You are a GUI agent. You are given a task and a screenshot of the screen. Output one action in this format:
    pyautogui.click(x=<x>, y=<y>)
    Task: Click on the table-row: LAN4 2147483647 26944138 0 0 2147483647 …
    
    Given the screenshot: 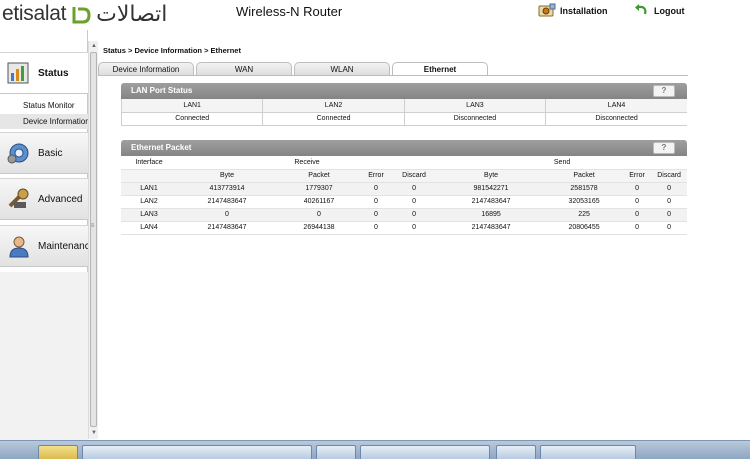 What is the action you would take?
    pyautogui.click(x=404, y=228)
    